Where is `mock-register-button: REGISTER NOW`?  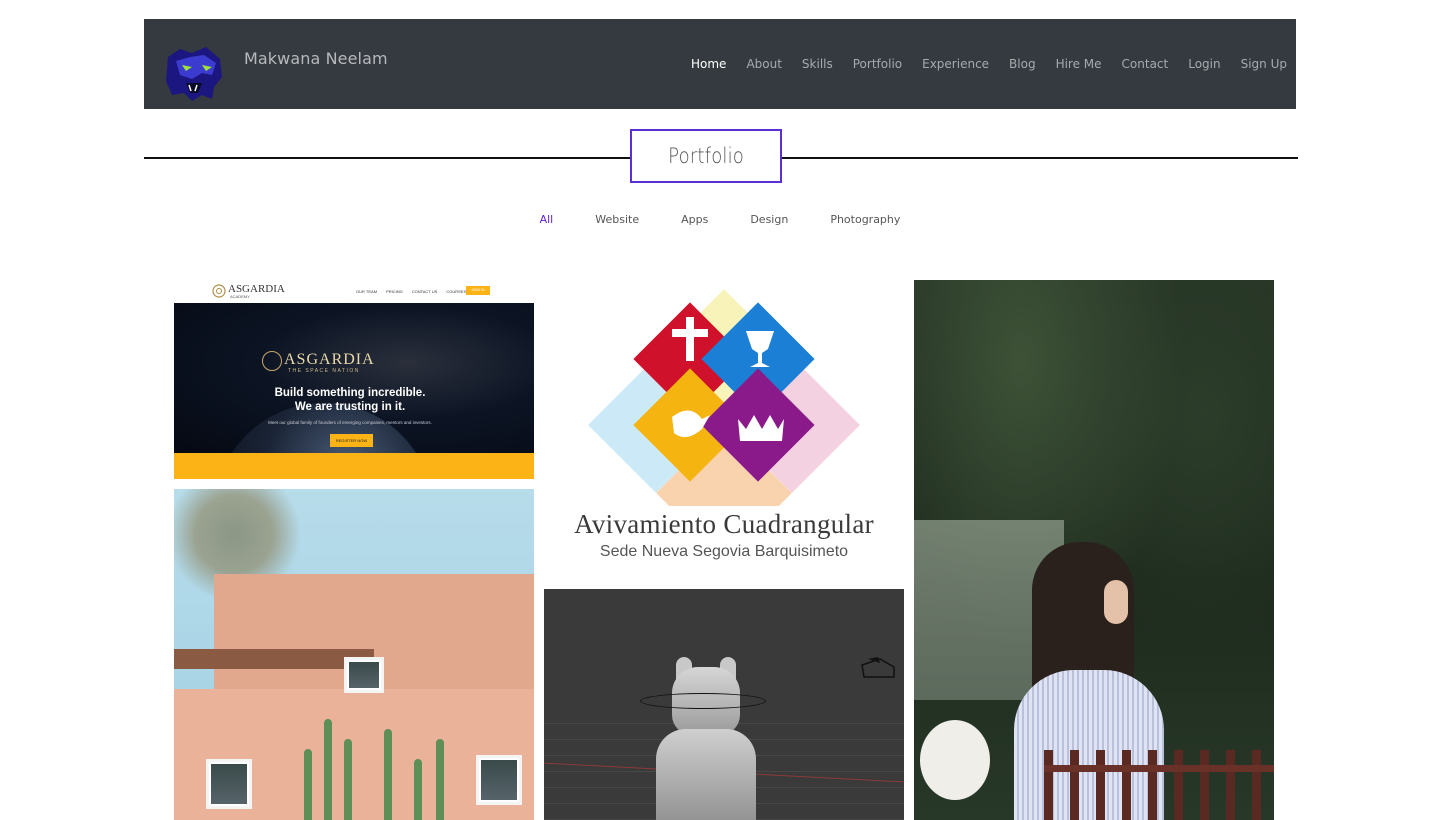
mock-register-button: REGISTER NOW is located at coordinates (351, 440).